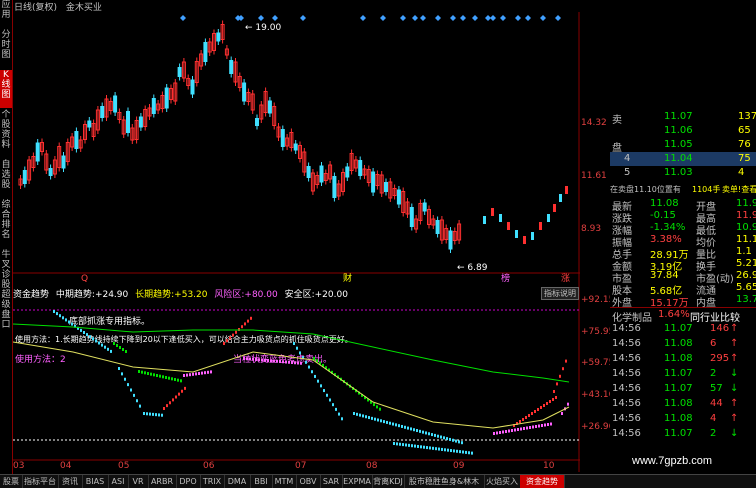  What do you see at coordinates (493, 18) in the screenshot?
I see `signal-diamond-icon` at bounding box center [493, 18].